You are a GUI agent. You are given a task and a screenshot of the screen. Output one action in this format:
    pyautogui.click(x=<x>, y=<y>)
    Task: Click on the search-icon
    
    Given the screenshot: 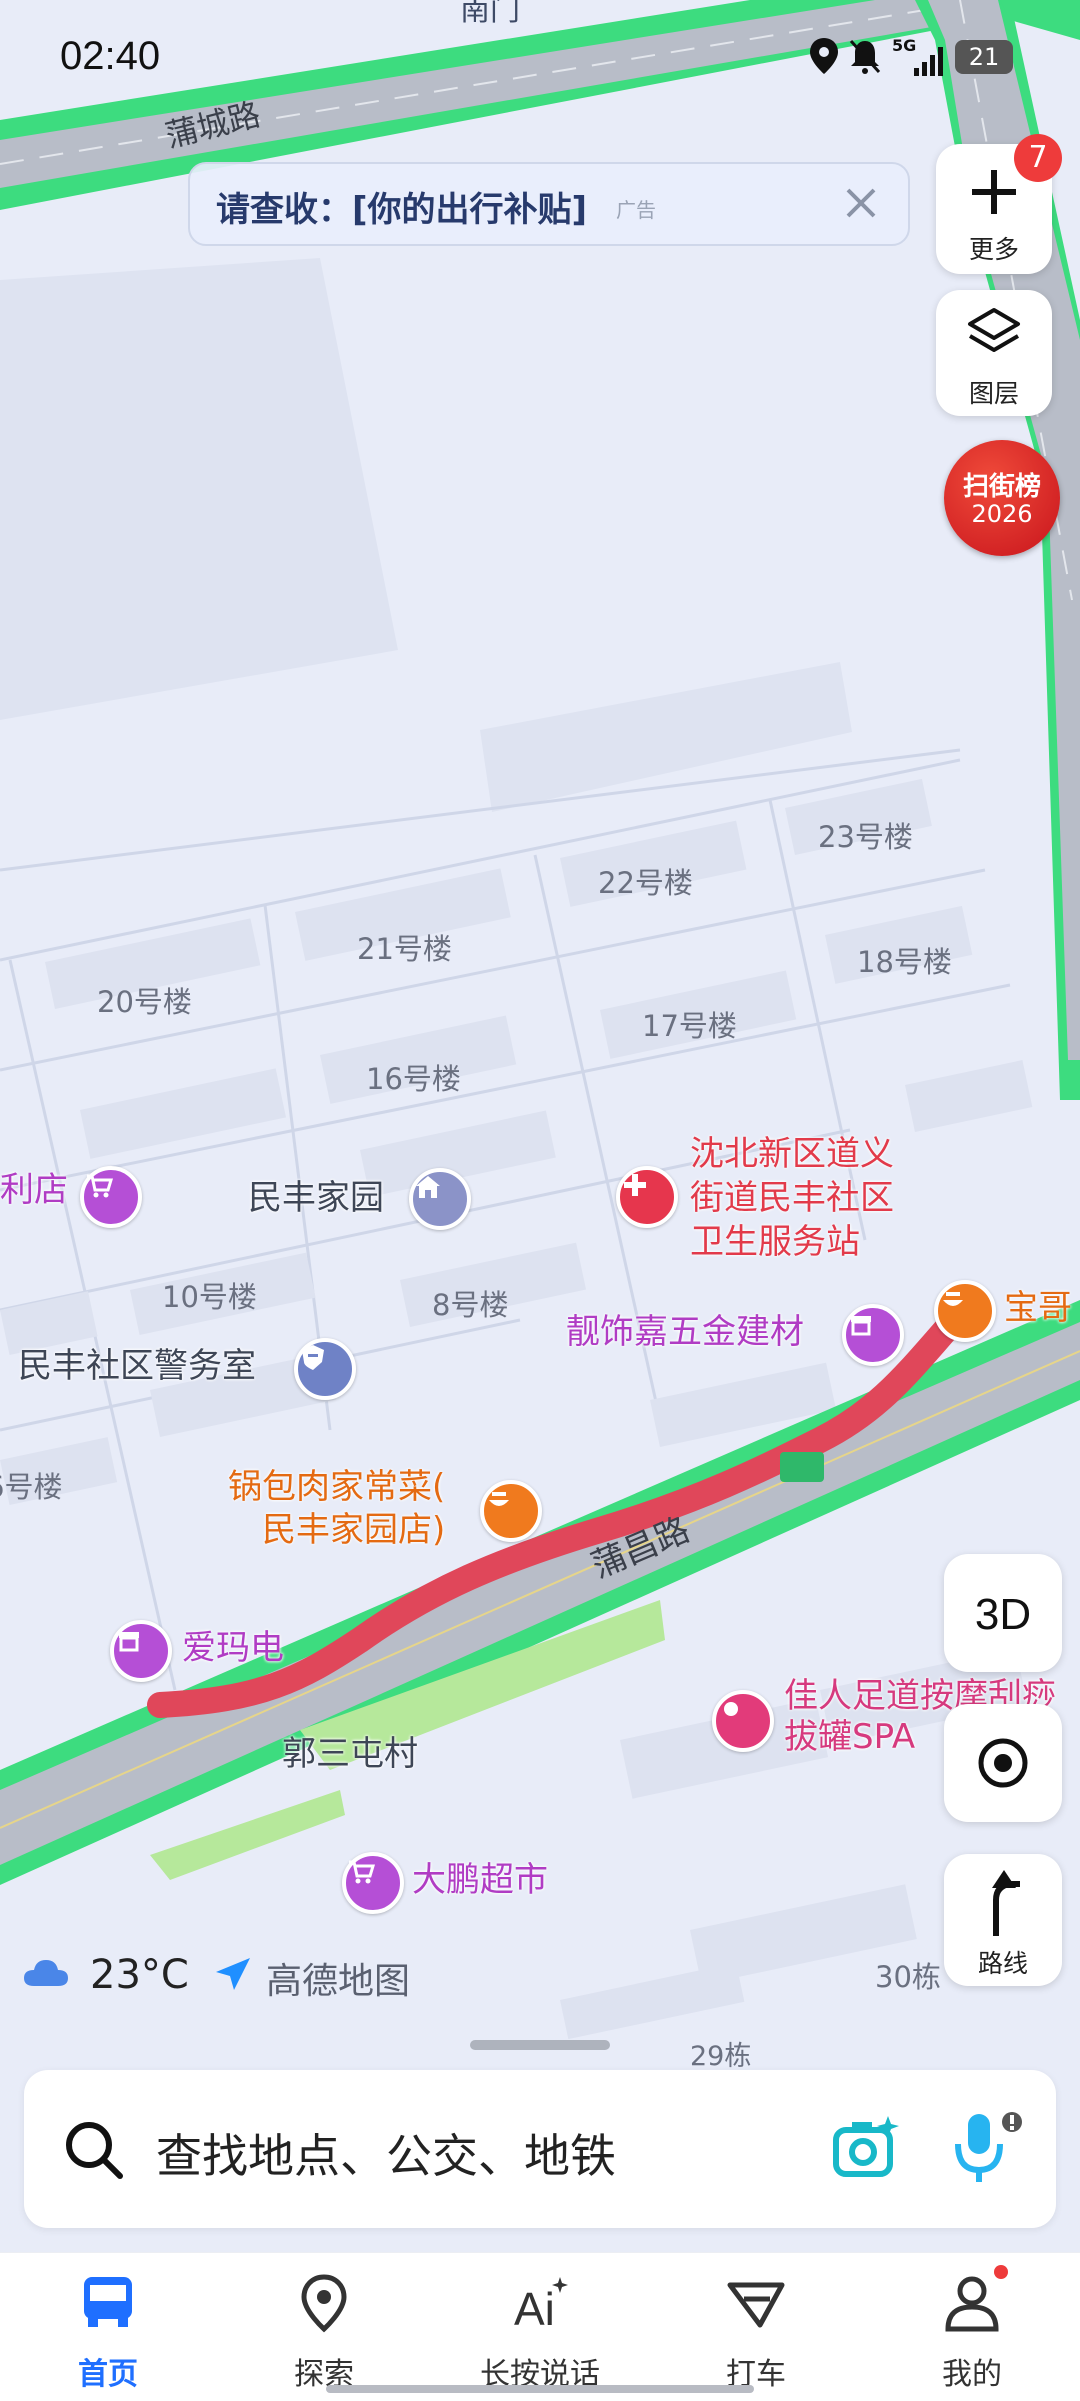 What is the action you would take?
    pyautogui.click(x=94, y=2150)
    